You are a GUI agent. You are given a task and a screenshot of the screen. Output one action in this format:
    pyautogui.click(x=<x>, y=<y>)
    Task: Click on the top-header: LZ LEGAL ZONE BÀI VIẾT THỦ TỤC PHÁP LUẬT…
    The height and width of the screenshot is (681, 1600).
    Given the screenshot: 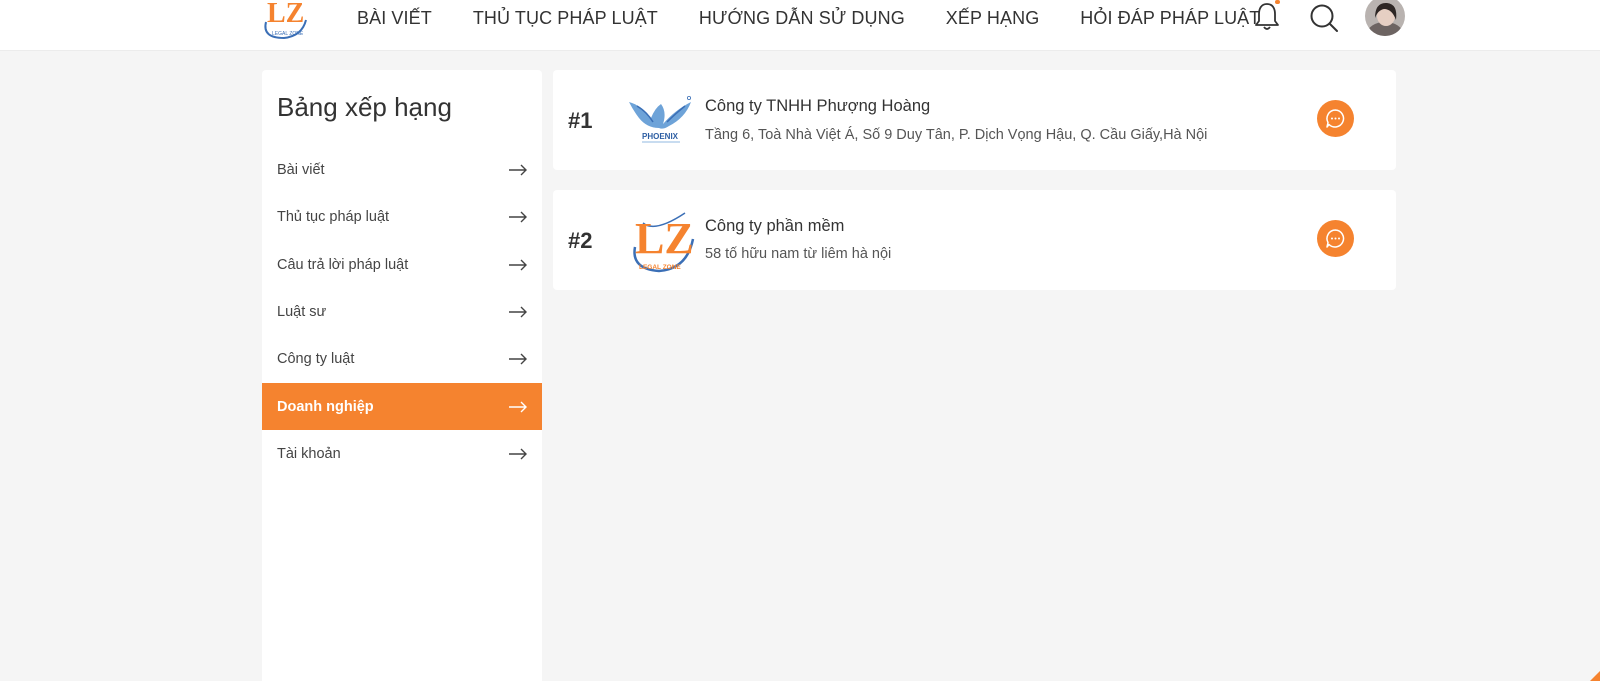 What is the action you would take?
    pyautogui.click(x=800, y=25)
    